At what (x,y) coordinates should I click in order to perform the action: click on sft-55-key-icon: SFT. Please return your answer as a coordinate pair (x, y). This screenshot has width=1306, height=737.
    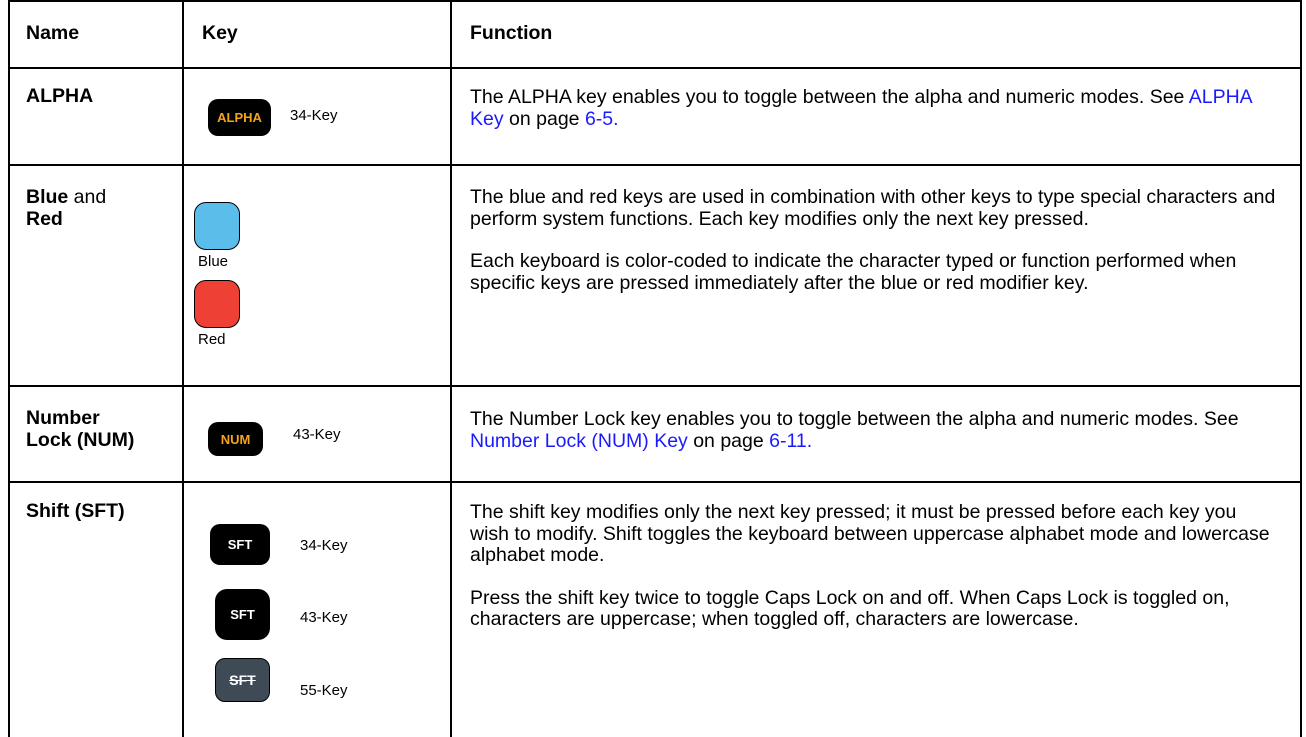
    Looking at the image, I should click on (242, 680).